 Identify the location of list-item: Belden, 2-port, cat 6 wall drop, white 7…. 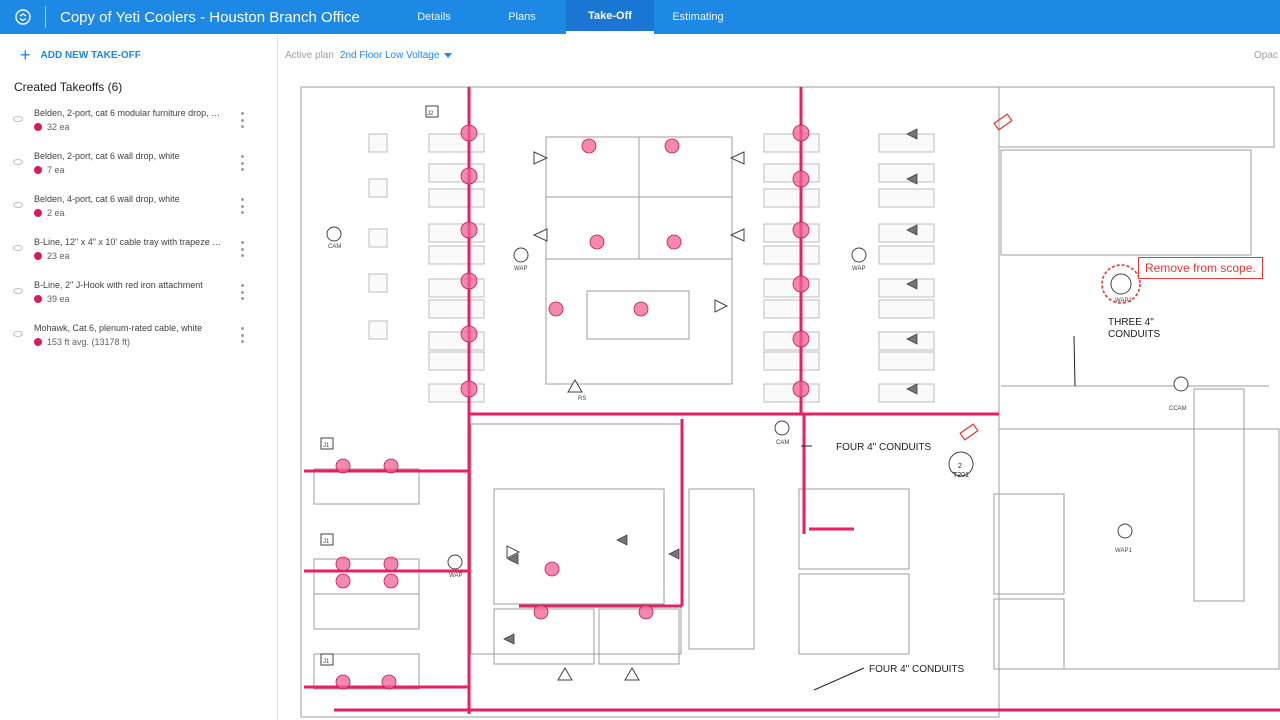
(139, 170).